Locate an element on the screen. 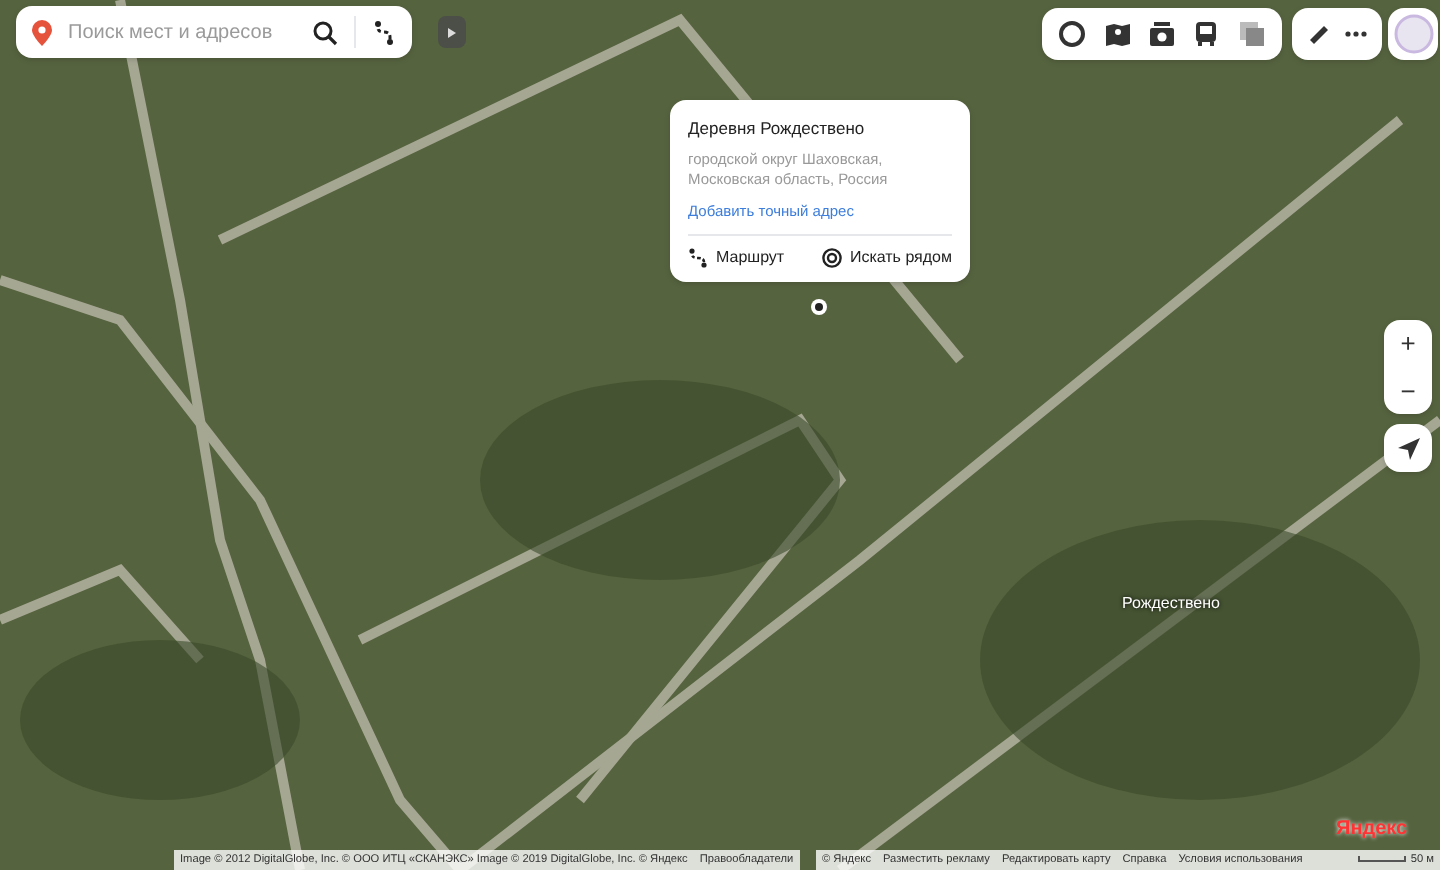 The image size is (1440, 870). caret-icon is located at coordinates (452, 32).